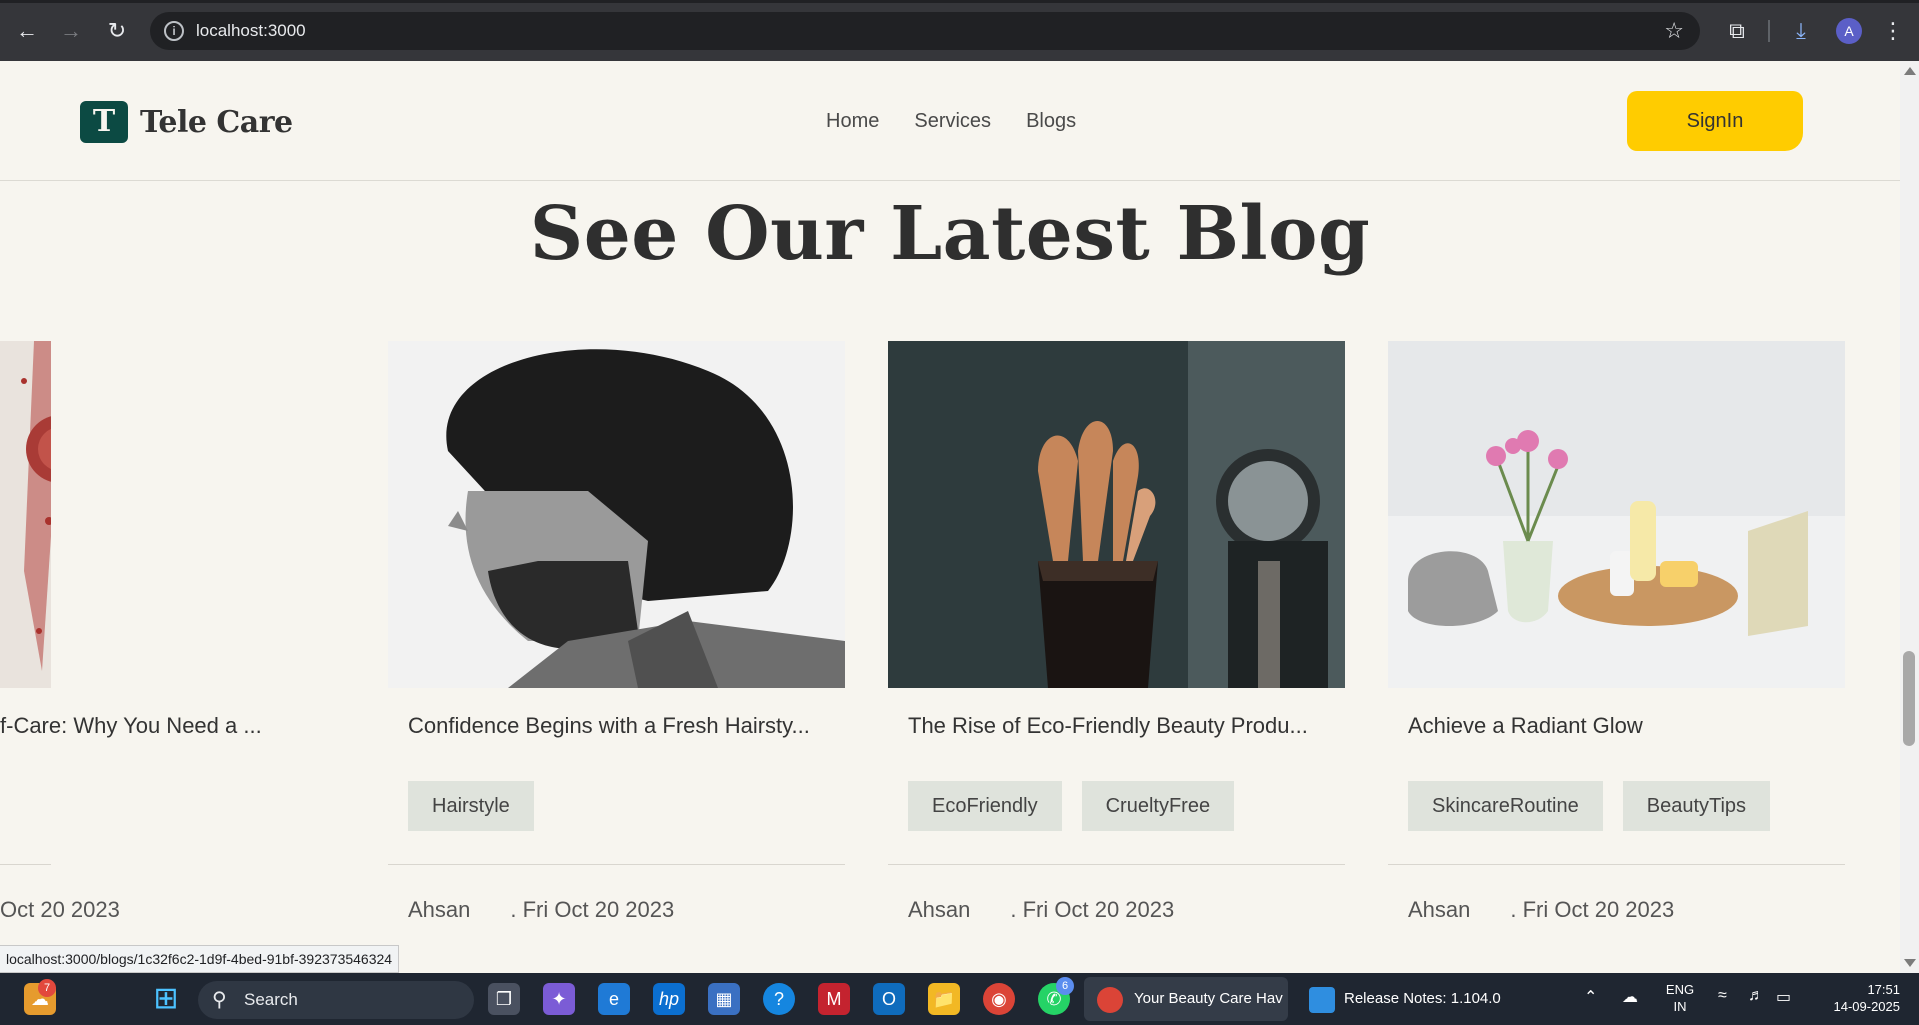 The image size is (1919, 1025). Describe the element at coordinates (779, 999) in the screenshot. I see `help-icon: ?` at that location.